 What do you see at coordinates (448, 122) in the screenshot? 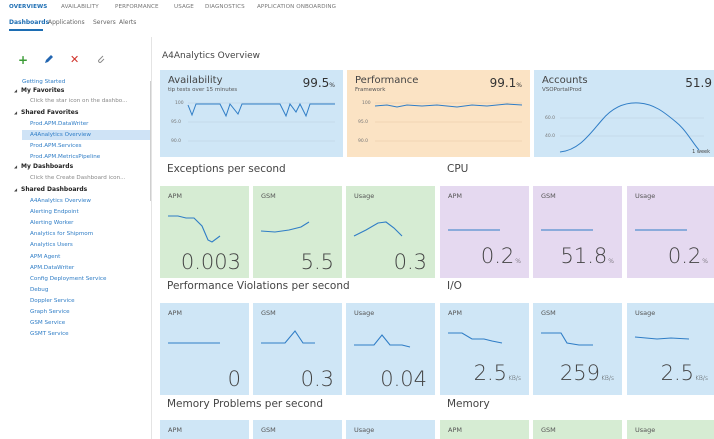
I see `performance-sparkline` at bounding box center [448, 122].